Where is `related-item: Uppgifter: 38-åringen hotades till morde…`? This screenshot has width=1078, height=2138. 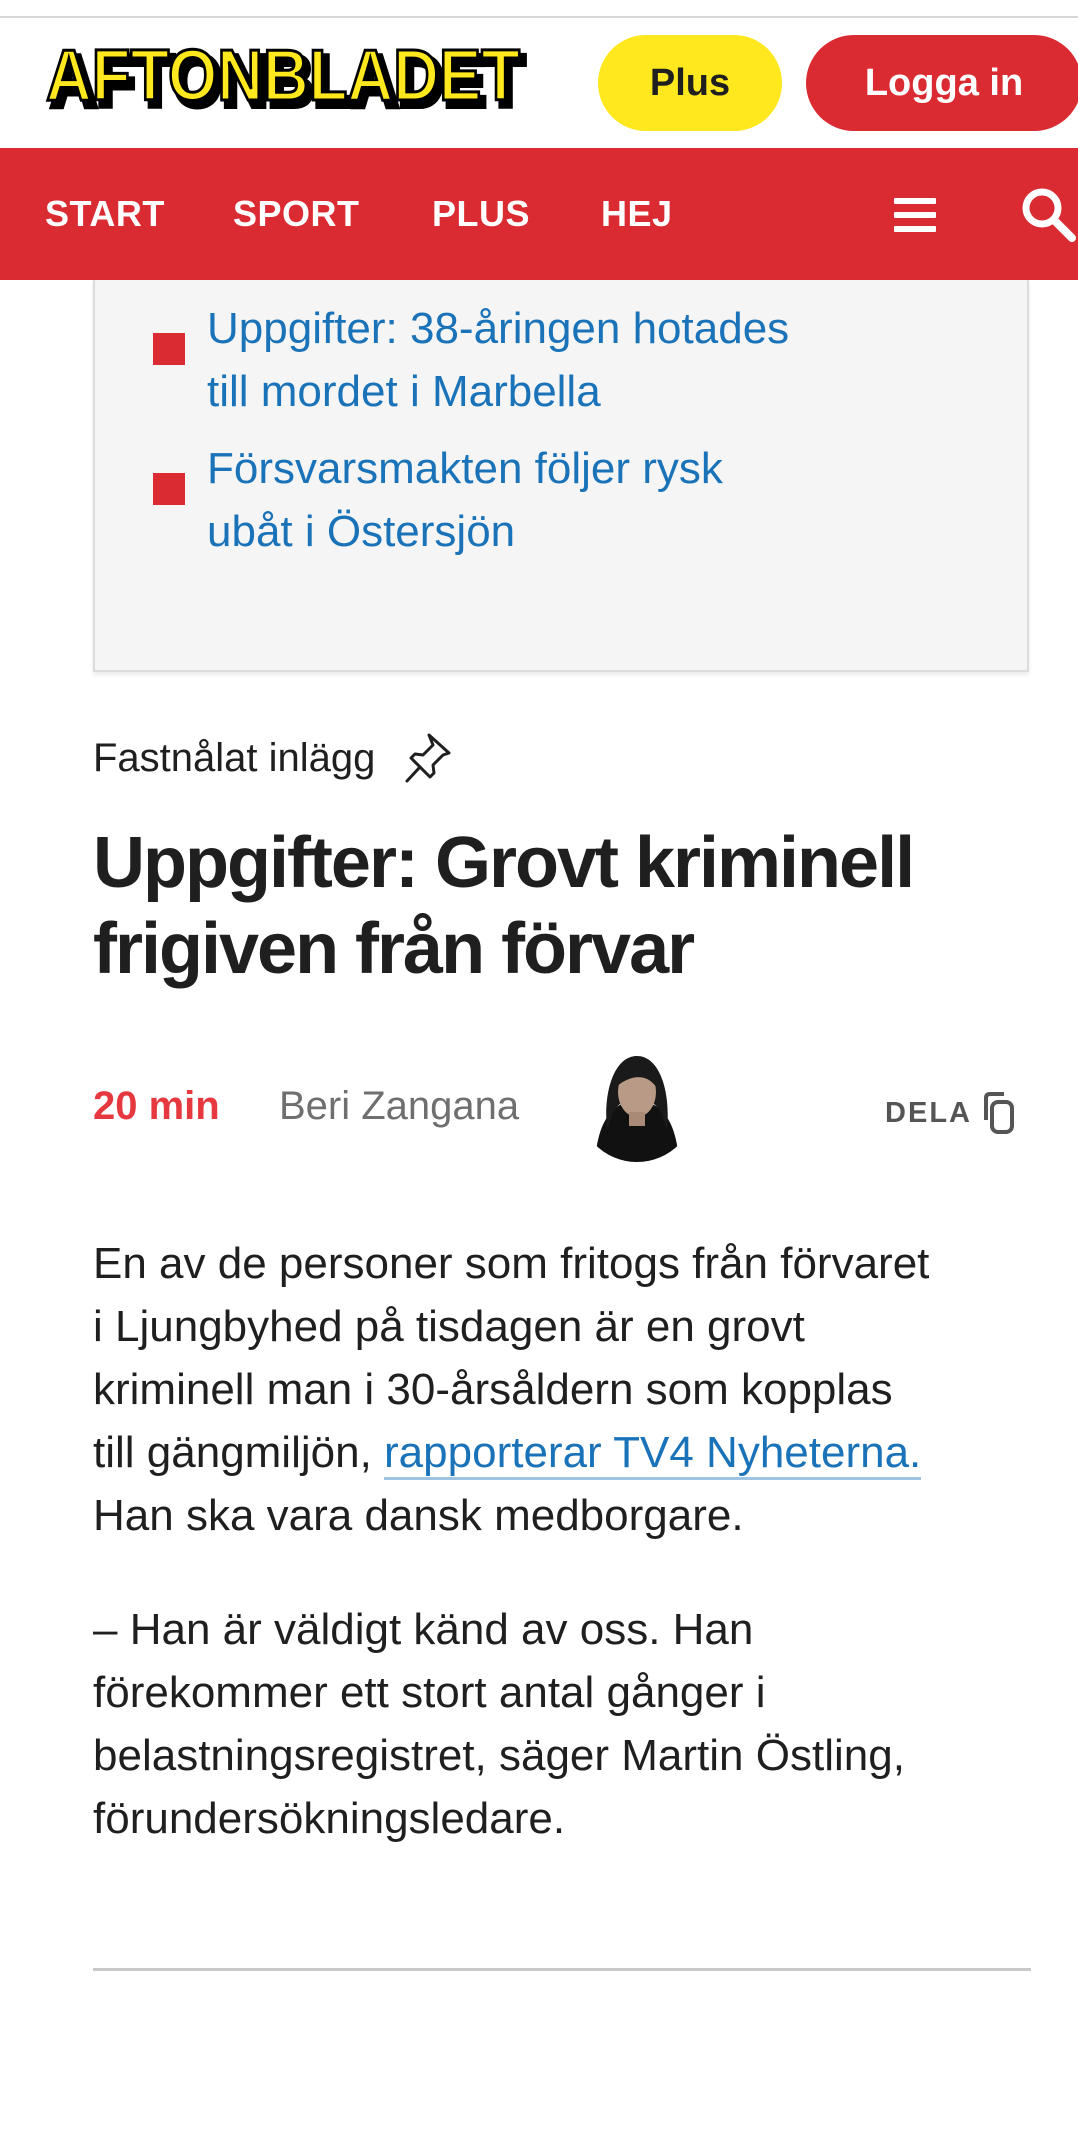 related-item: Uppgifter: 38-åringen hotades till morde… is located at coordinates (540, 360).